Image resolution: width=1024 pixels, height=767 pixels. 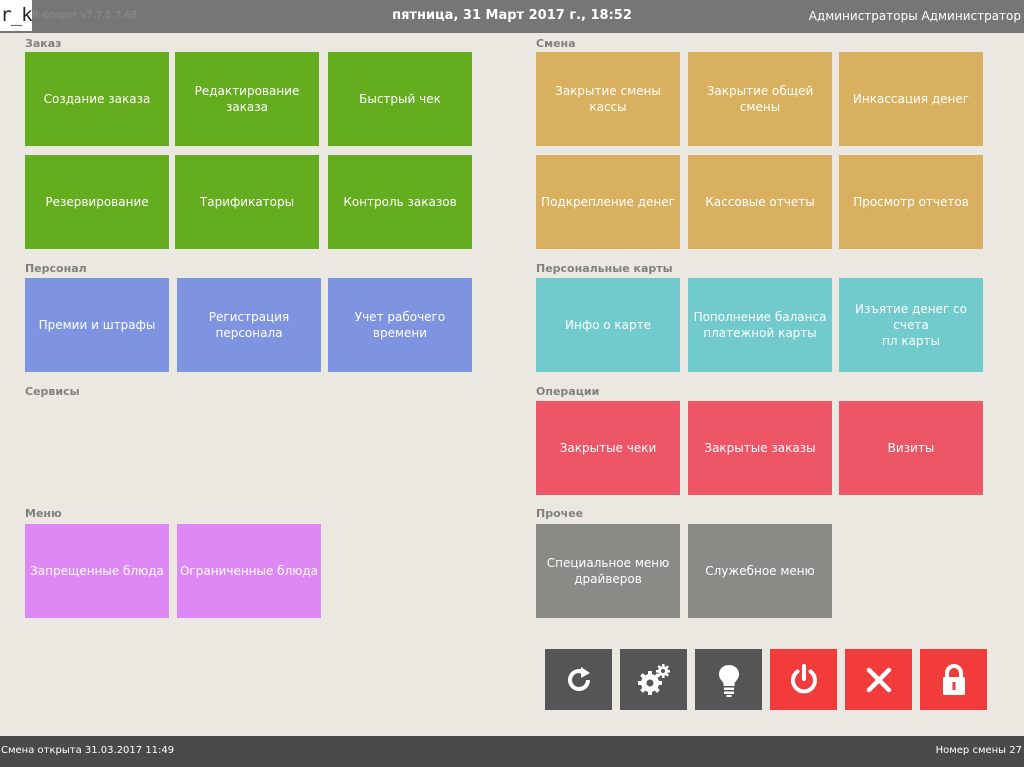 What do you see at coordinates (249, 325) in the screenshot?
I see `staff-registration-button: Регистрация персонала` at bounding box center [249, 325].